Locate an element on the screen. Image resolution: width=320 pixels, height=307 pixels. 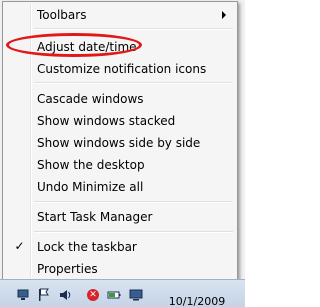
menu-item-toolbars: Toolbars is located at coordinates (120, 15).